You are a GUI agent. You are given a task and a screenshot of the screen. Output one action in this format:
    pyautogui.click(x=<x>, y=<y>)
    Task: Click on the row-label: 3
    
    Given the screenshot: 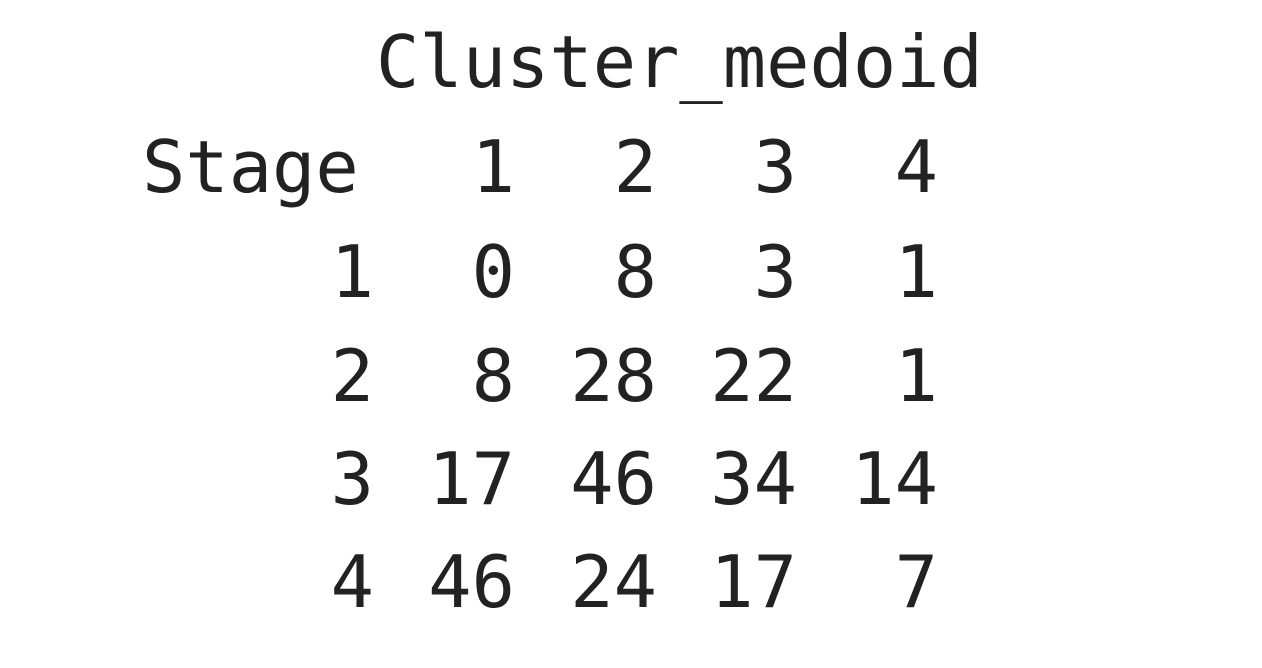 What is the action you would take?
    pyautogui.click(x=352, y=479)
    